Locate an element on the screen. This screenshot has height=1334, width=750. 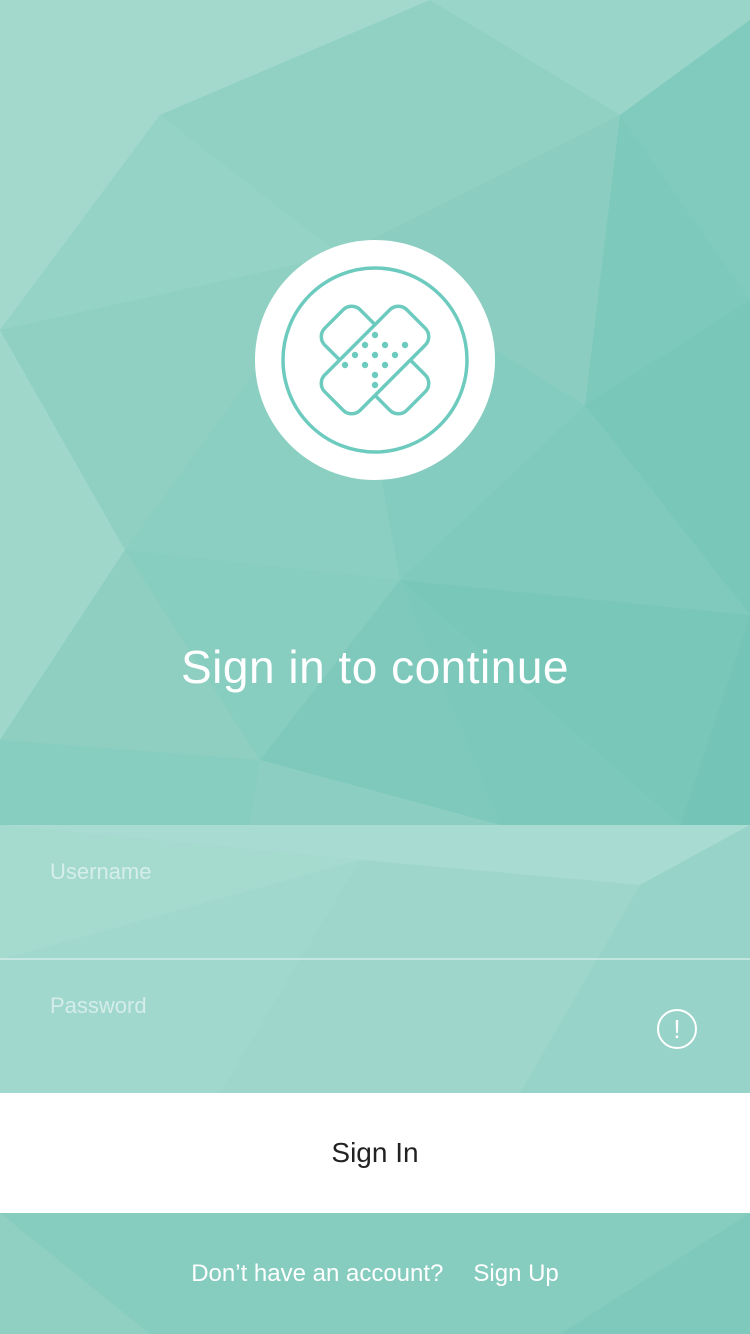
alert-symbol: ! is located at coordinates (677, 1029).